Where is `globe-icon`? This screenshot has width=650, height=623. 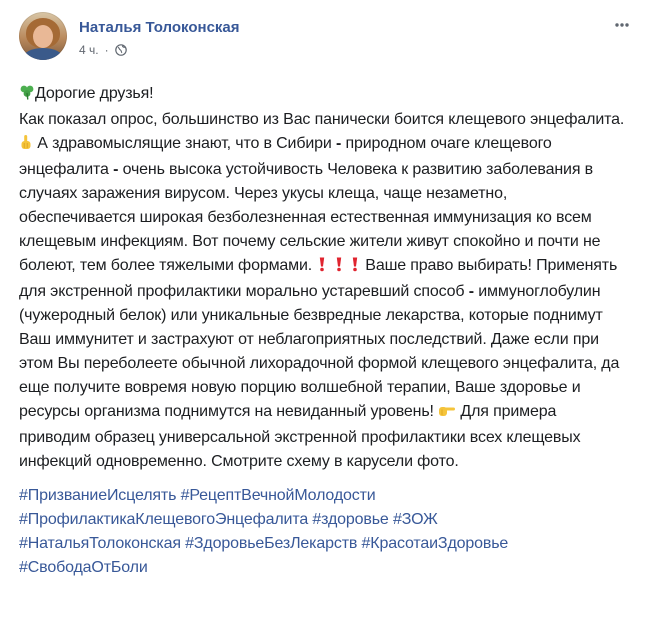
globe-icon is located at coordinates (120, 50).